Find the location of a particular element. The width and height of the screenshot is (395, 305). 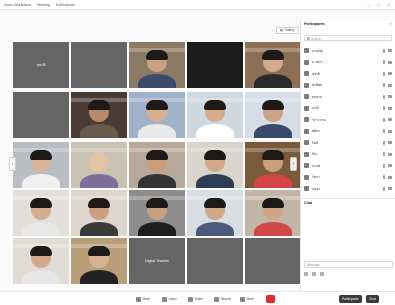

mute-button: Mute is located at coordinates (143, 299).